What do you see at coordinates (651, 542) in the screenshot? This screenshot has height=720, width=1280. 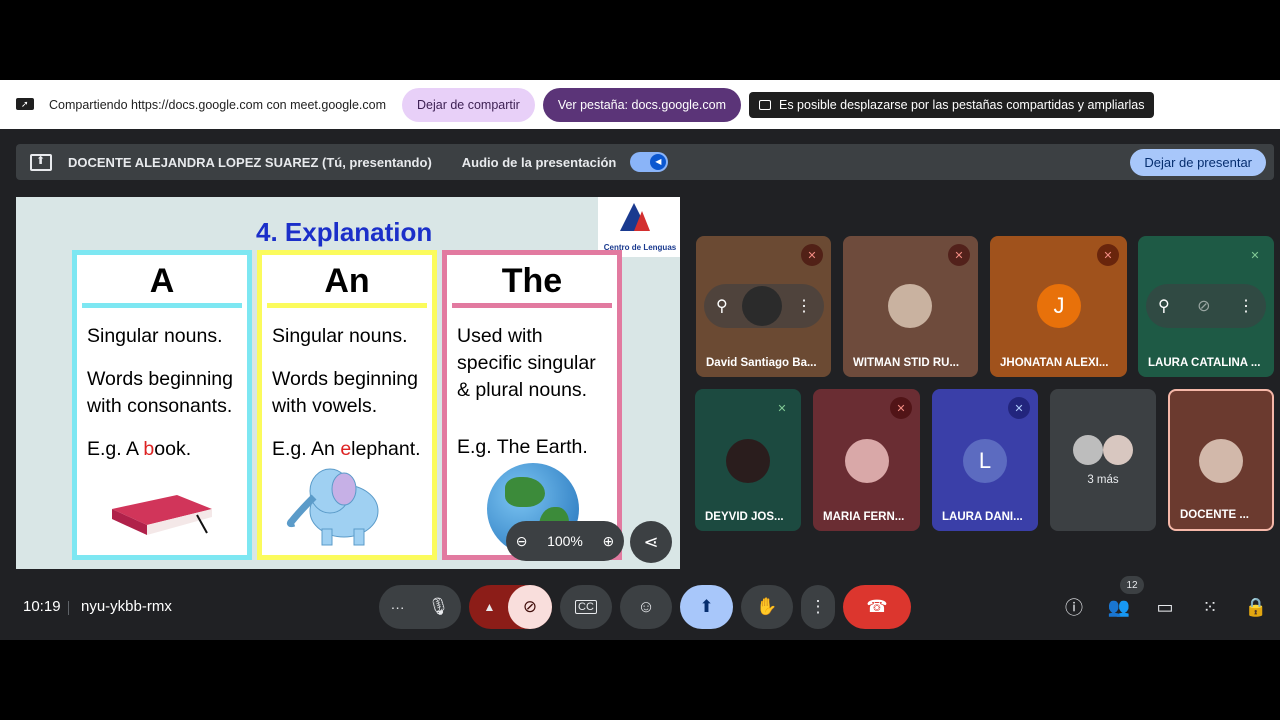 I see `share-icon: ⋖` at bounding box center [651, 542].